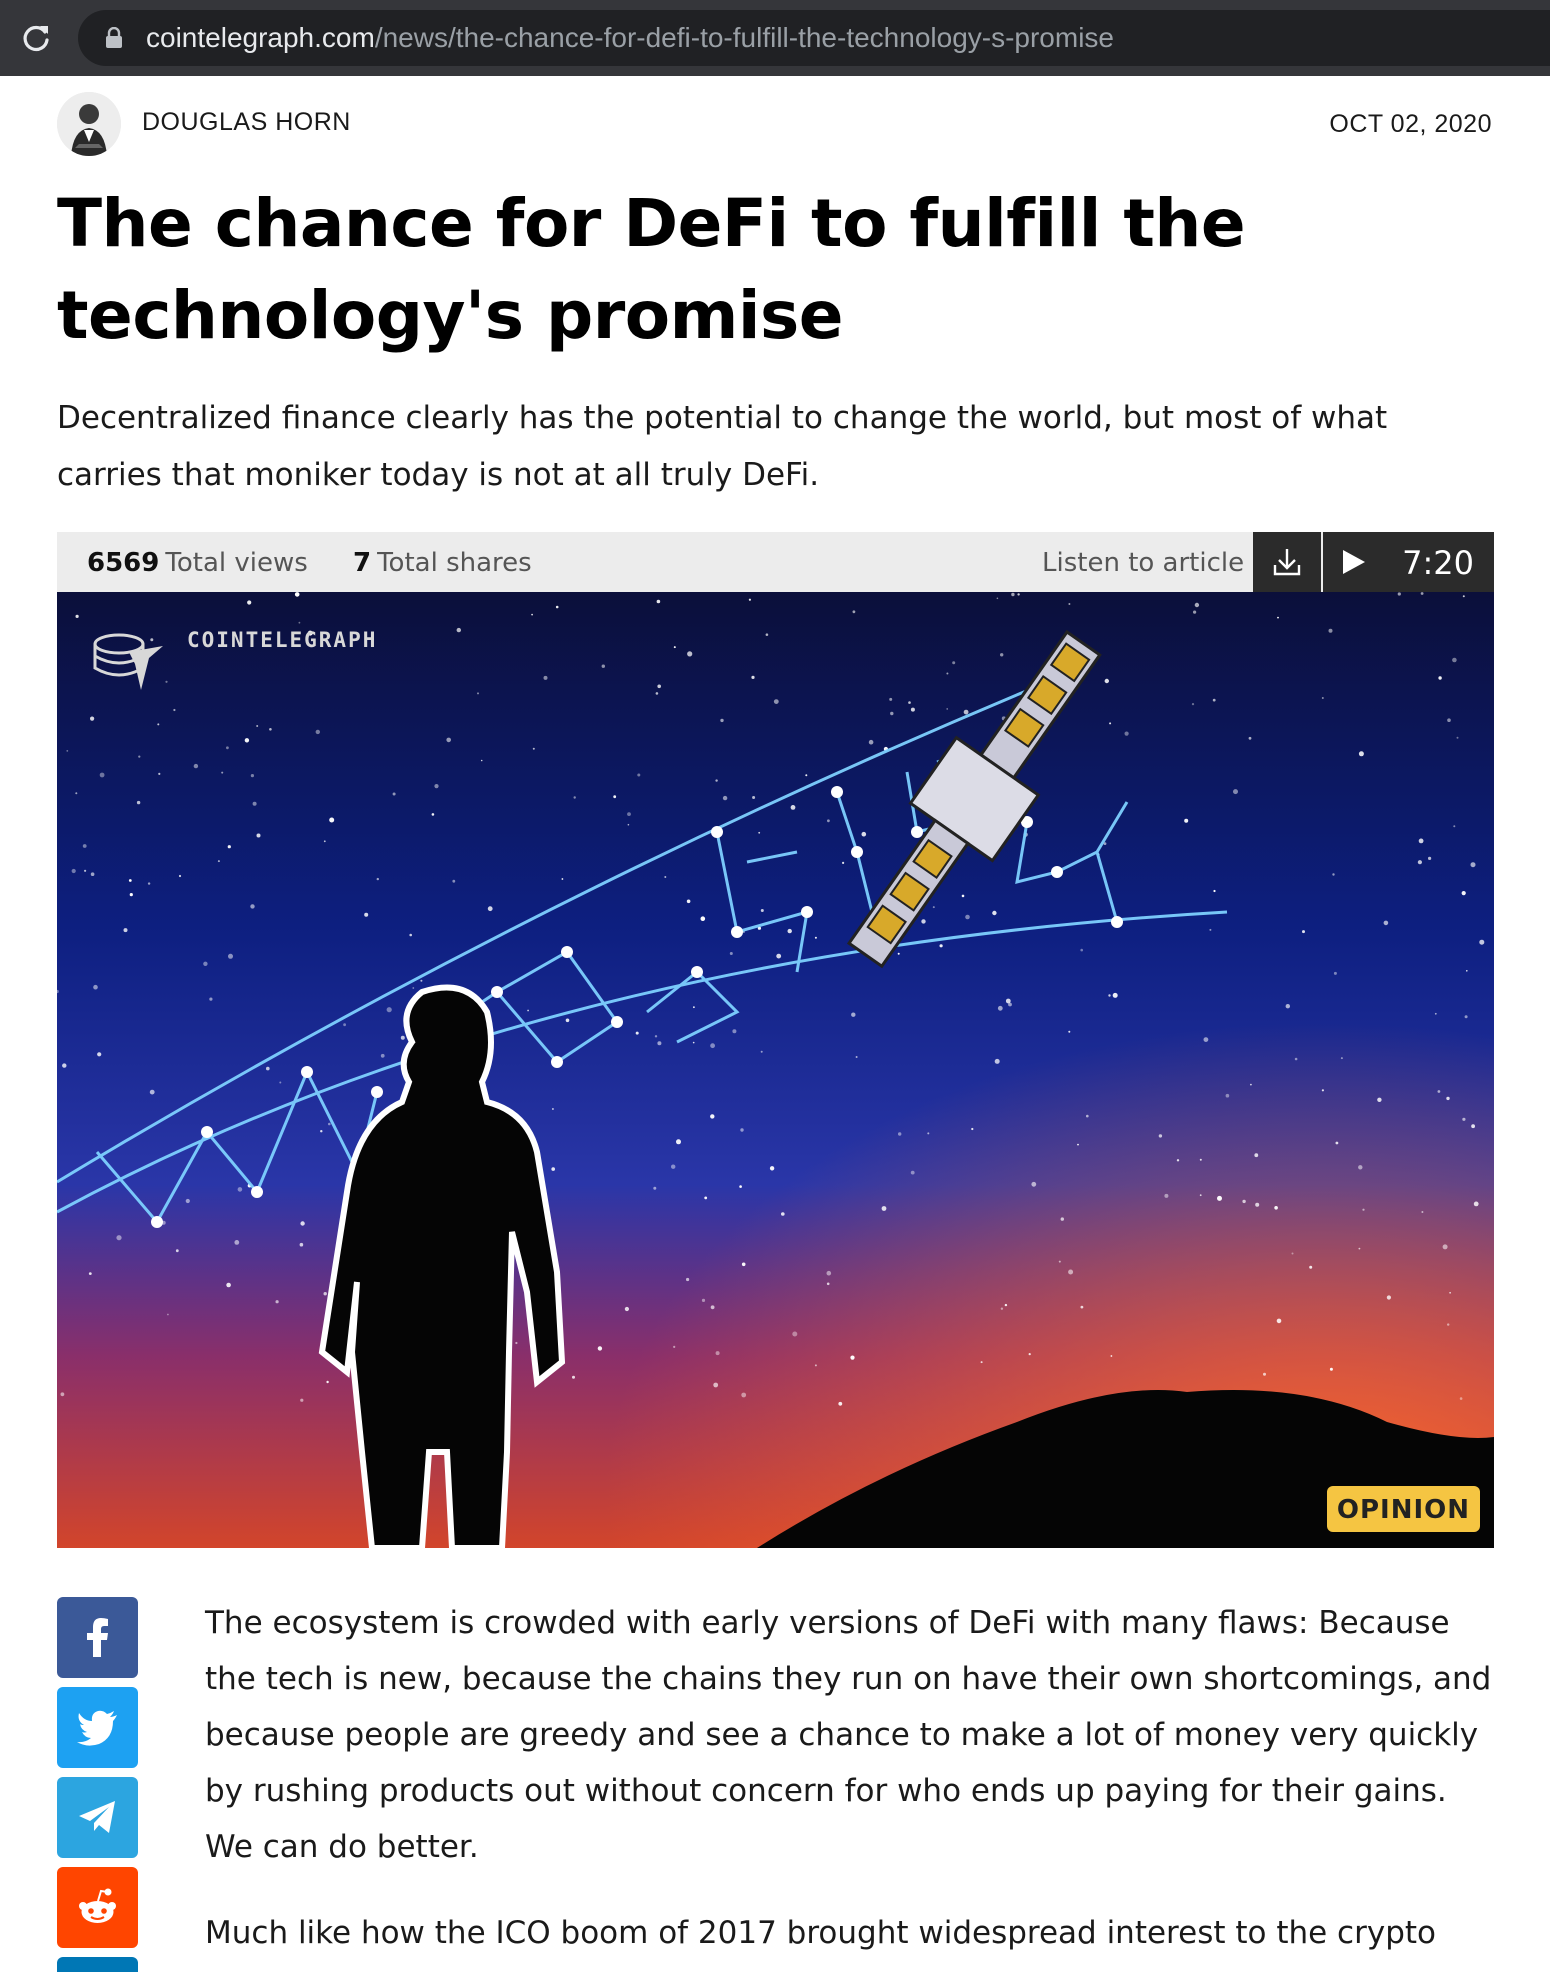  I want to click on views-label: Total views, so click(236, 563).